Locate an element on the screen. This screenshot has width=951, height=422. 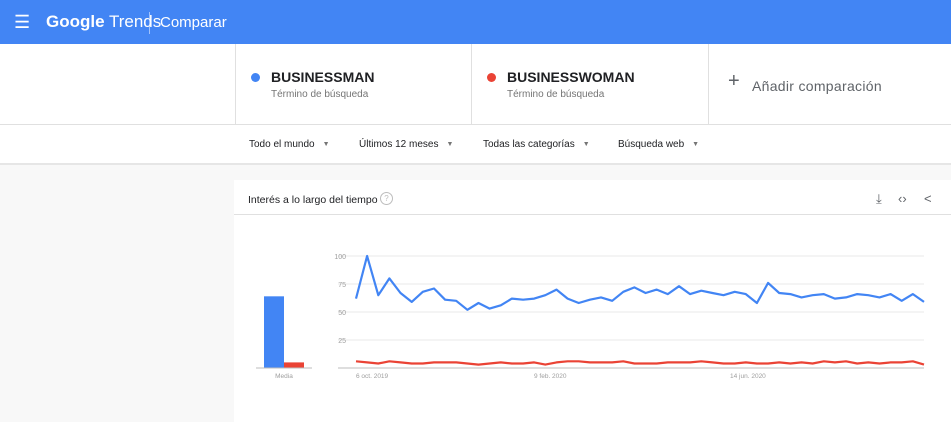
hamburger-icon: ☰ is located at coordinates (22, 22).